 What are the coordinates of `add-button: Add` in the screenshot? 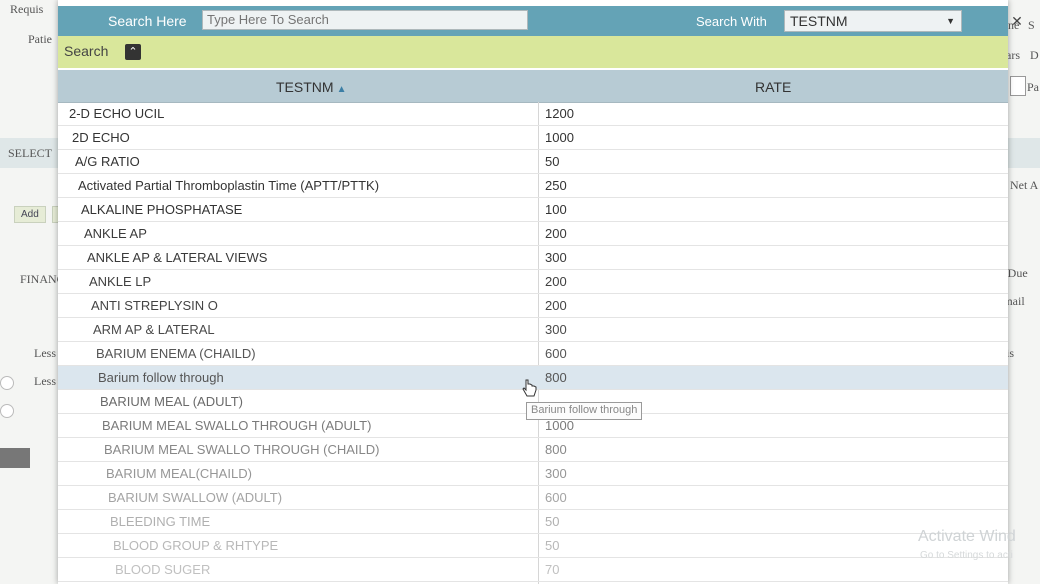 It's located at (30, 214).